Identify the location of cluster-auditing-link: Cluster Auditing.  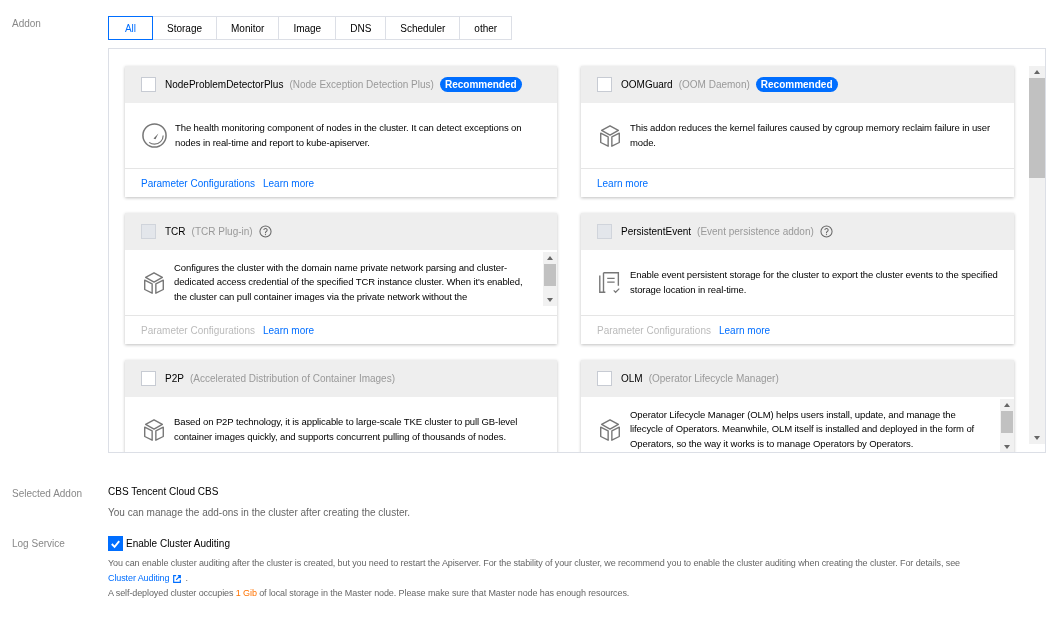
(139, 578).